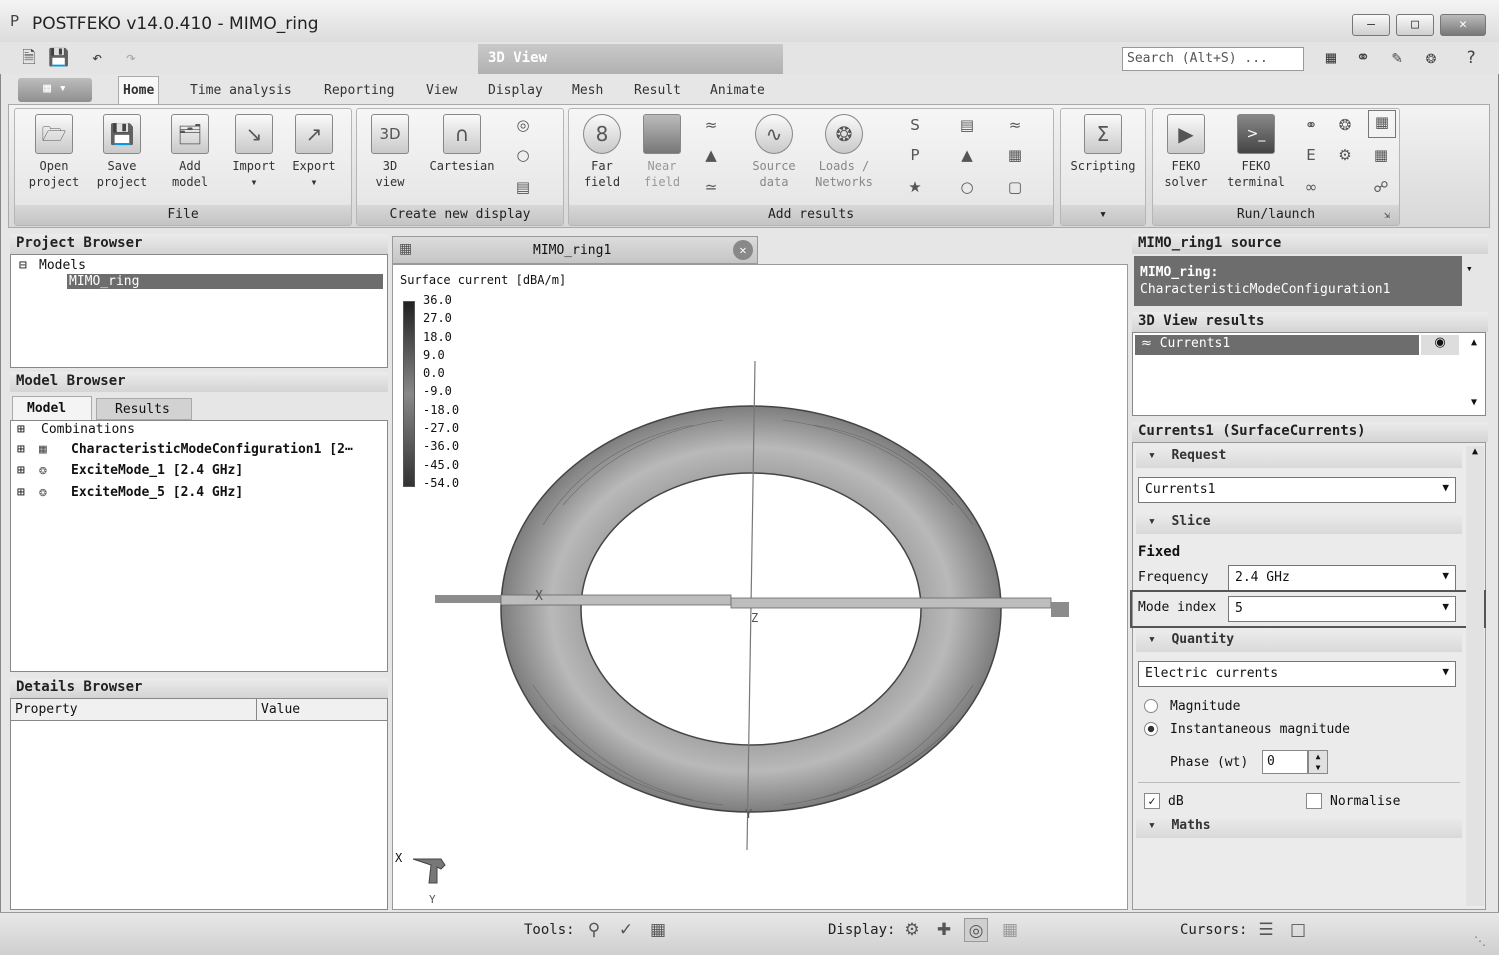 The height and width of the screenshot is (955, 1499). Describe the element at coordinates (139, 90) in the screenshot. I see `tab-home: Home` at that location.